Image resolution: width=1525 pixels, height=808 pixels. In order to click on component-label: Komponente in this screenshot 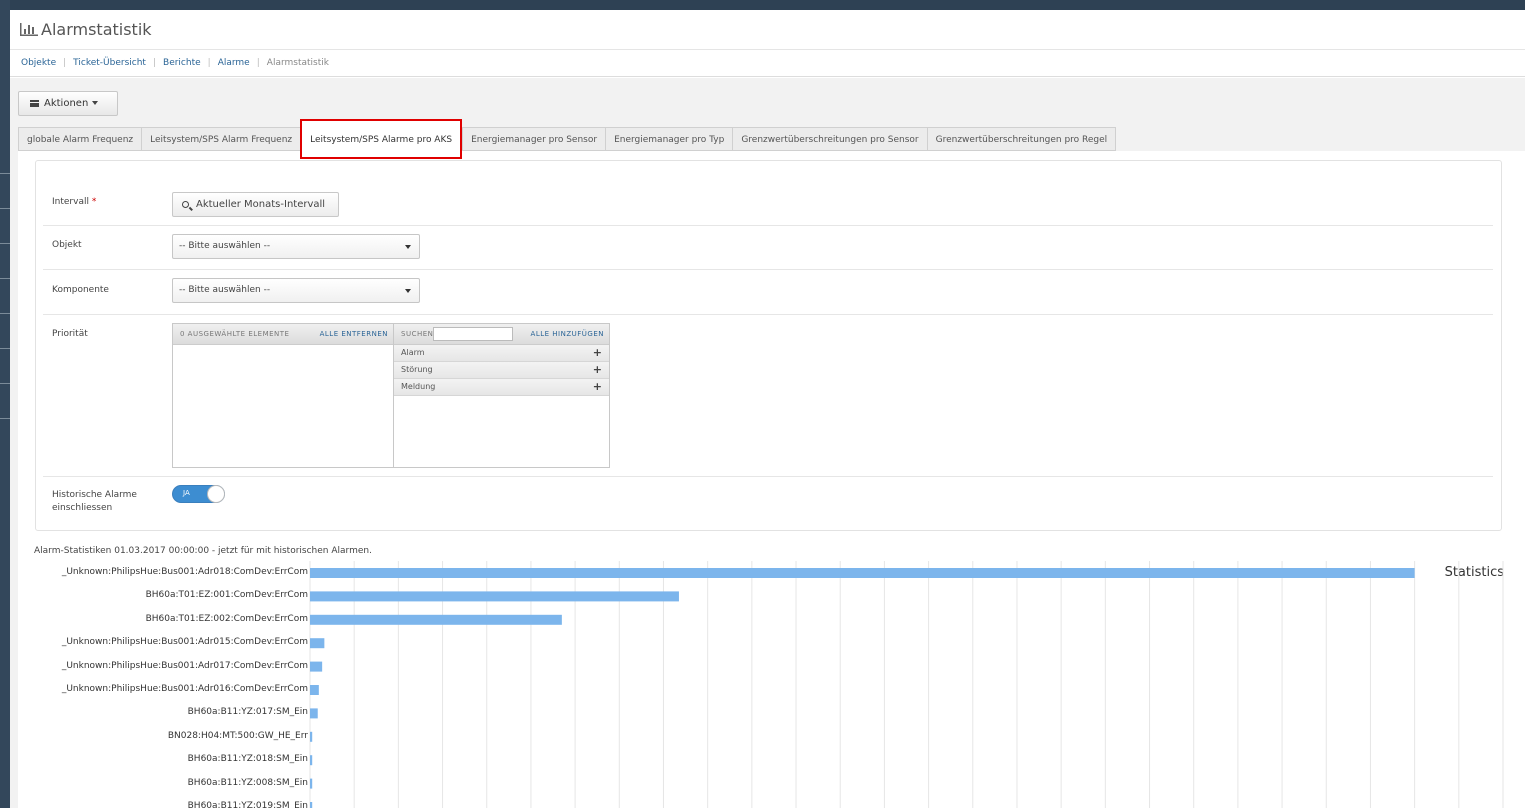, I will do `click(80, 290)`.